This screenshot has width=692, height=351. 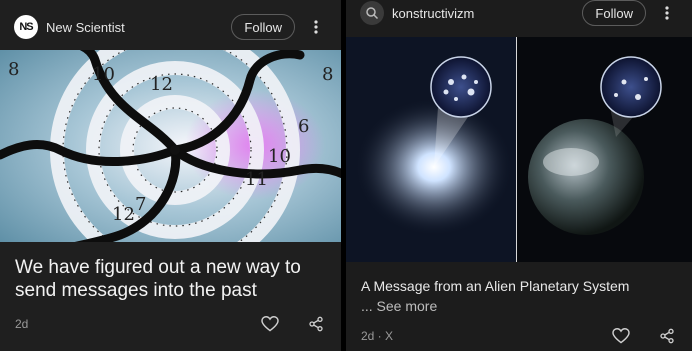 What do you see at coordinates (22, 324) in the screenshot?
I see `timestamp: 2d` at bounding box center [22, 324].